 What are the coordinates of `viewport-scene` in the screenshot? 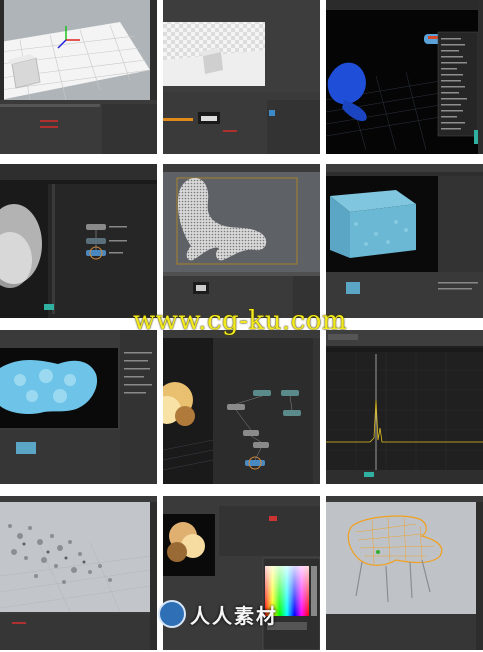 It's located at (78, 77).